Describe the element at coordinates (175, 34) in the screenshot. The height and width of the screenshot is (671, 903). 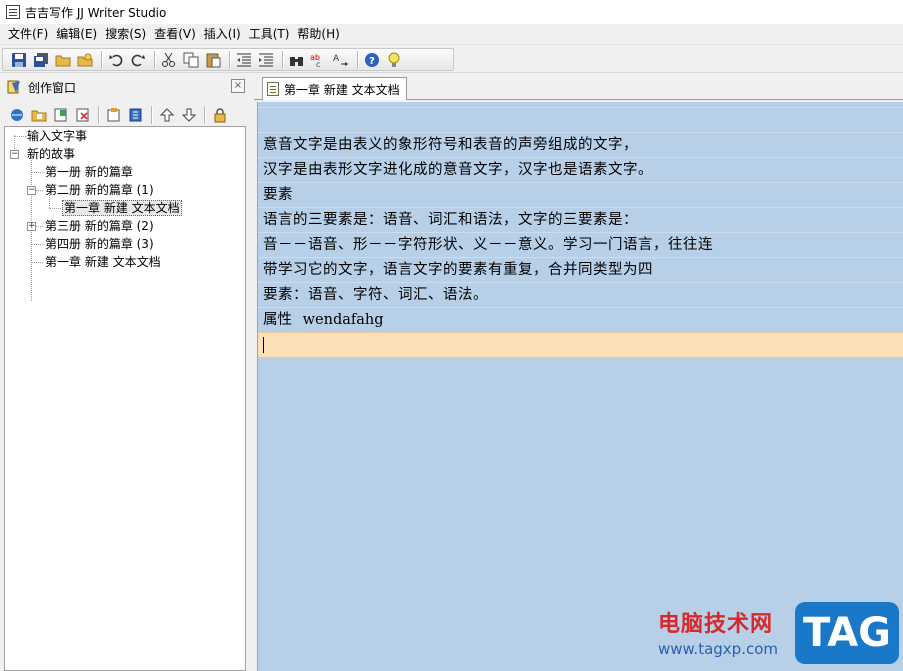
I see `menu-view: 查看(V)` at that location.